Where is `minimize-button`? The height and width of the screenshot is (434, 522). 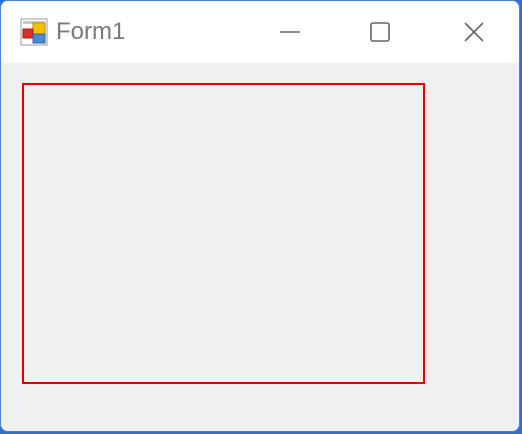 minimize-button is located at coordinates (290, 32).